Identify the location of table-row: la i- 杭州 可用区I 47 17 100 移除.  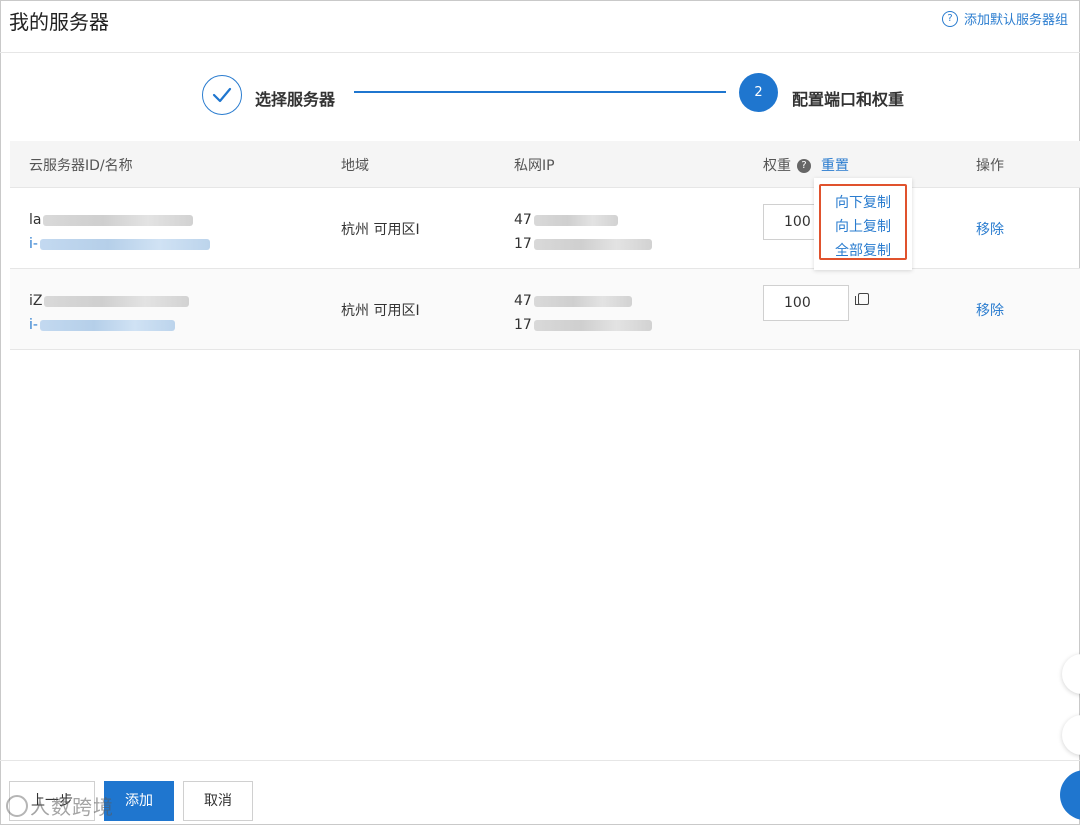
(545, 227).